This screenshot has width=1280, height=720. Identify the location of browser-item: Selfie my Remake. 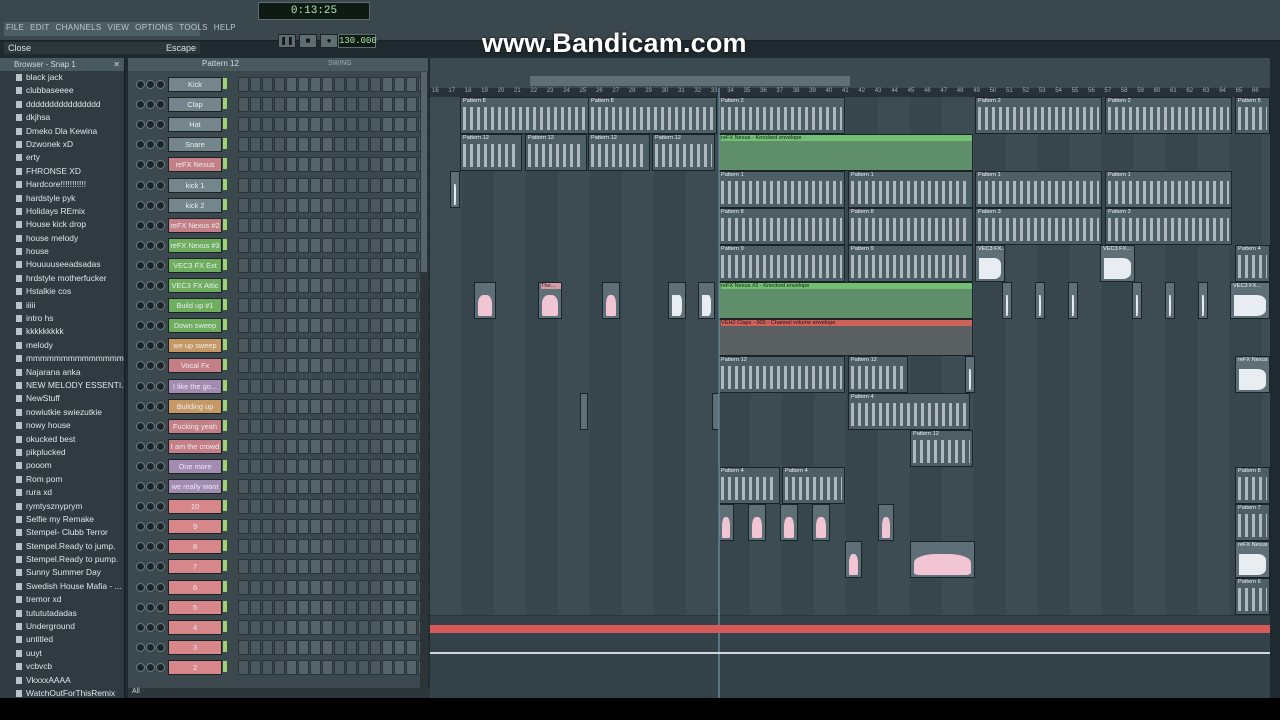
(62, 519).